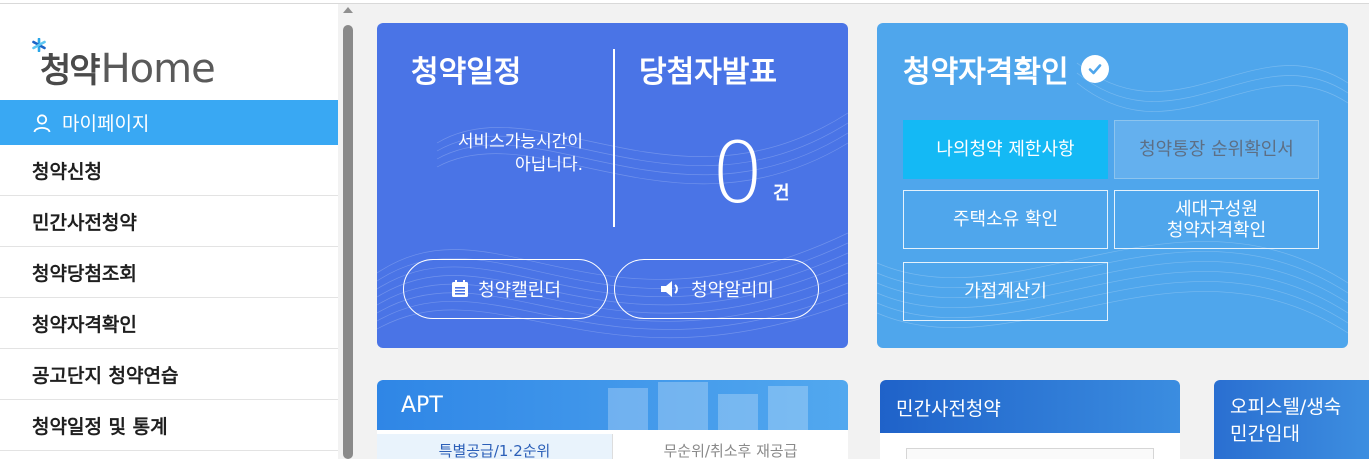  What do you see at coordinates (466, 72) in the screenshot?
I see `schedule-title: 청약일정` at bounding box center [466, 72].